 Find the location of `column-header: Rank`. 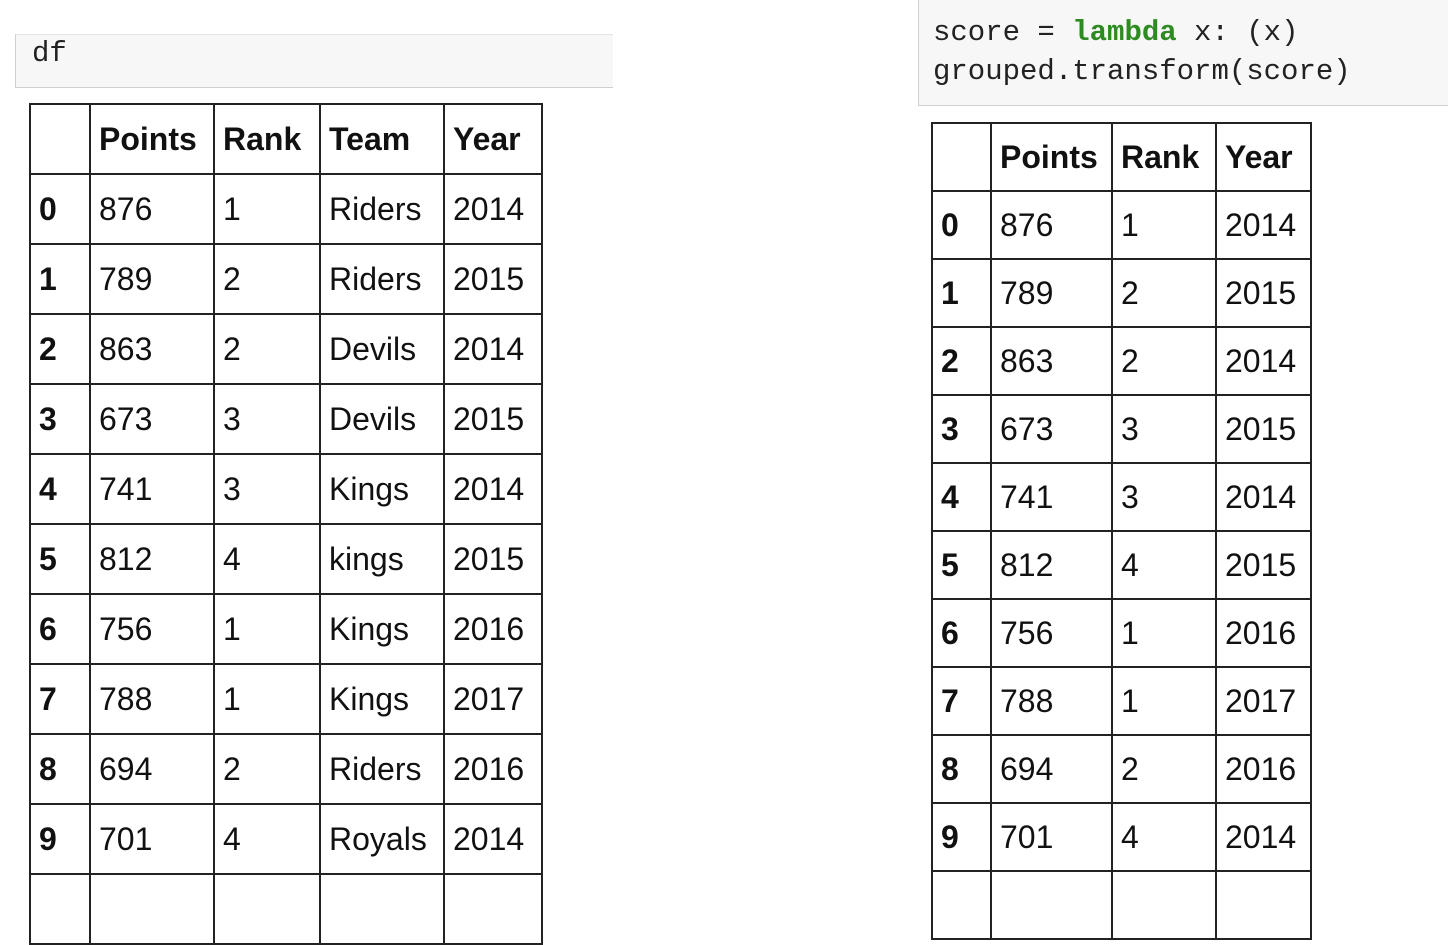

column-header: Rank is located at coordinates (1164, 157).